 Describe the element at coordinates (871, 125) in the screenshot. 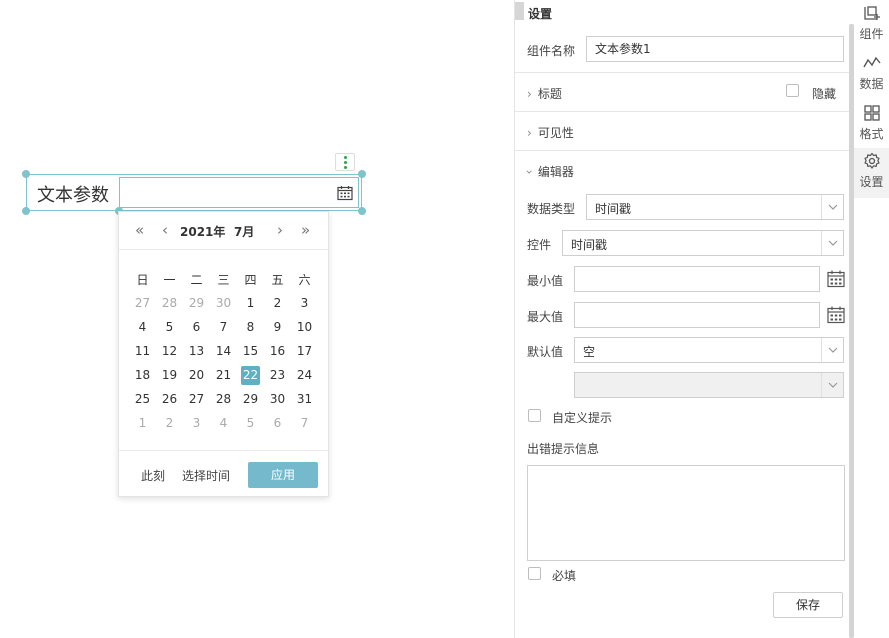

I see `tab-format: 格式` at that location.